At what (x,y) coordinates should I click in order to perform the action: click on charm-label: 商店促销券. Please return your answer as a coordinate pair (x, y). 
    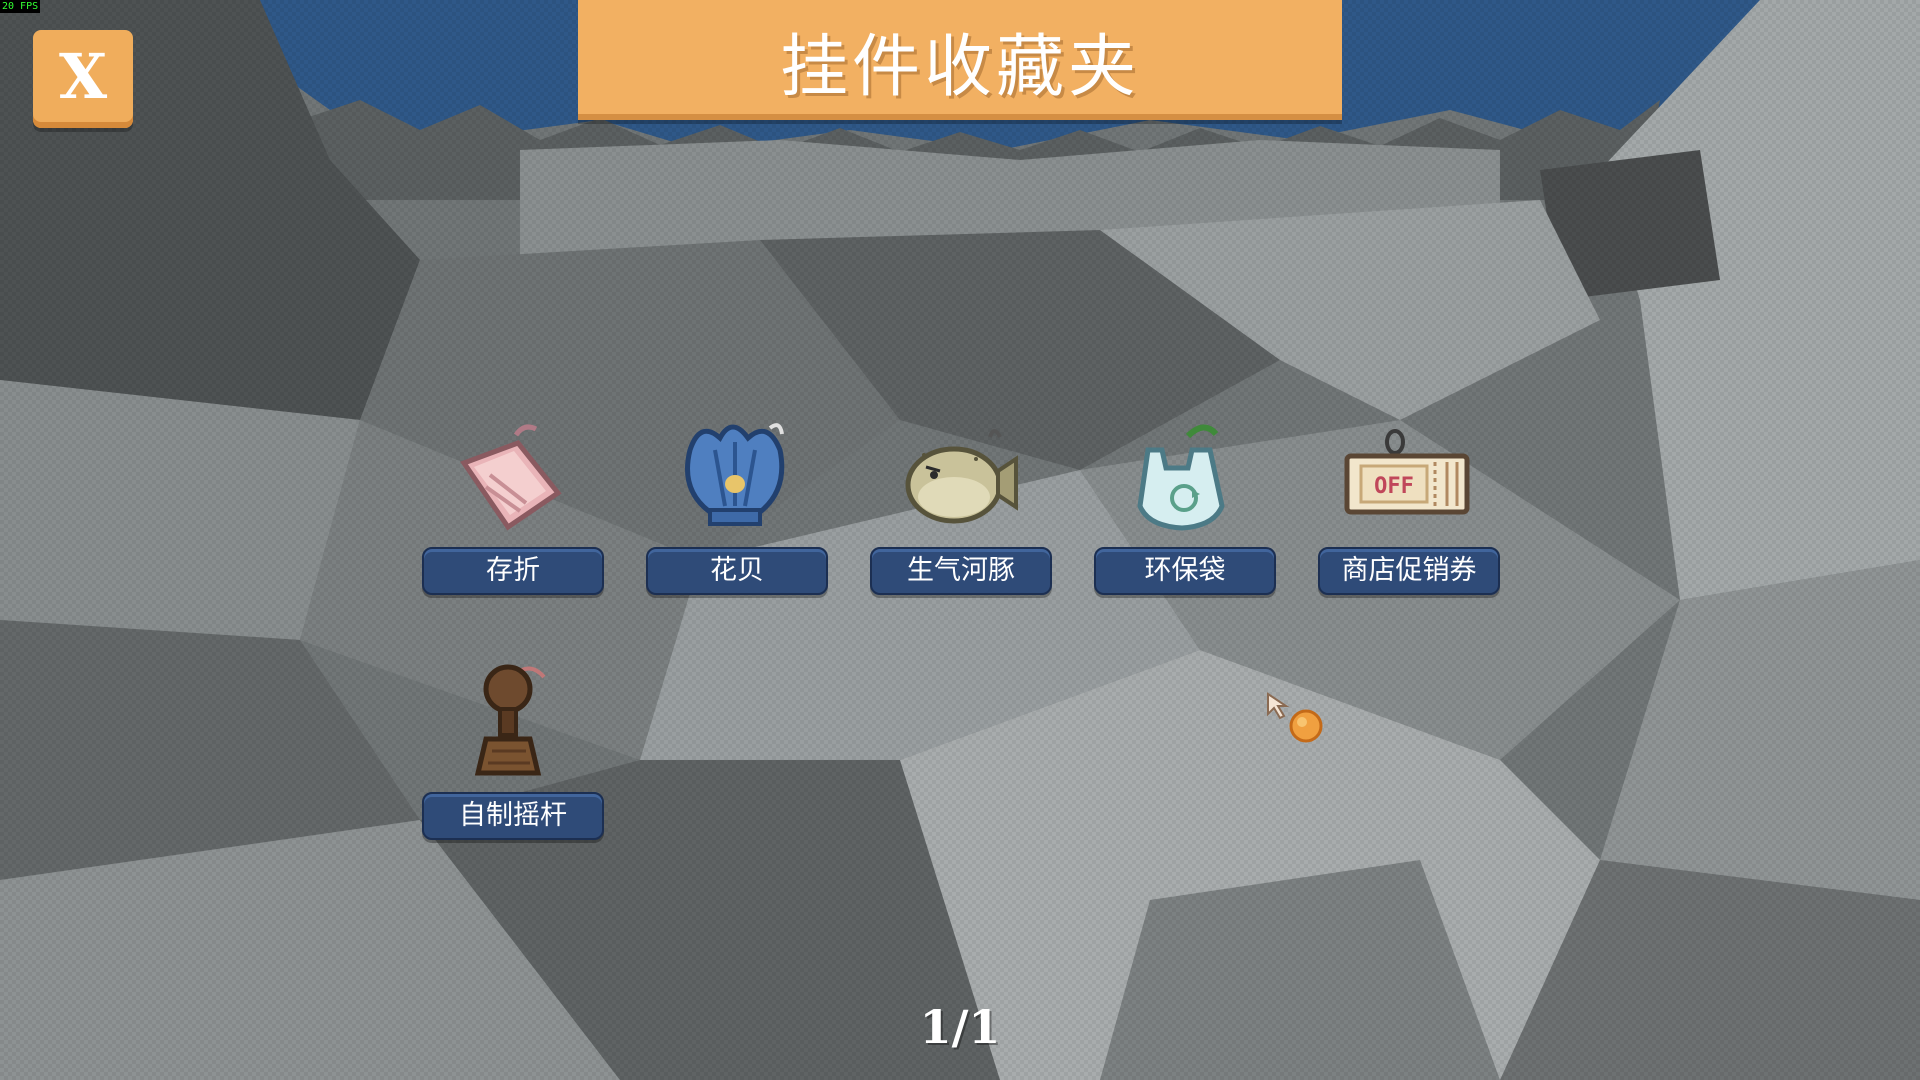
    Looking at the image, I should click on (1409, 571).